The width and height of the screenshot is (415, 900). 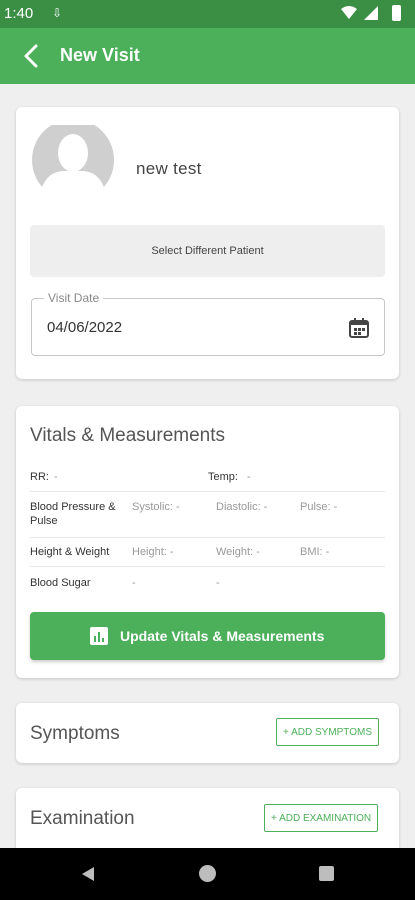 I want to click on examination-title: Examination, so click(x=82, y=818).